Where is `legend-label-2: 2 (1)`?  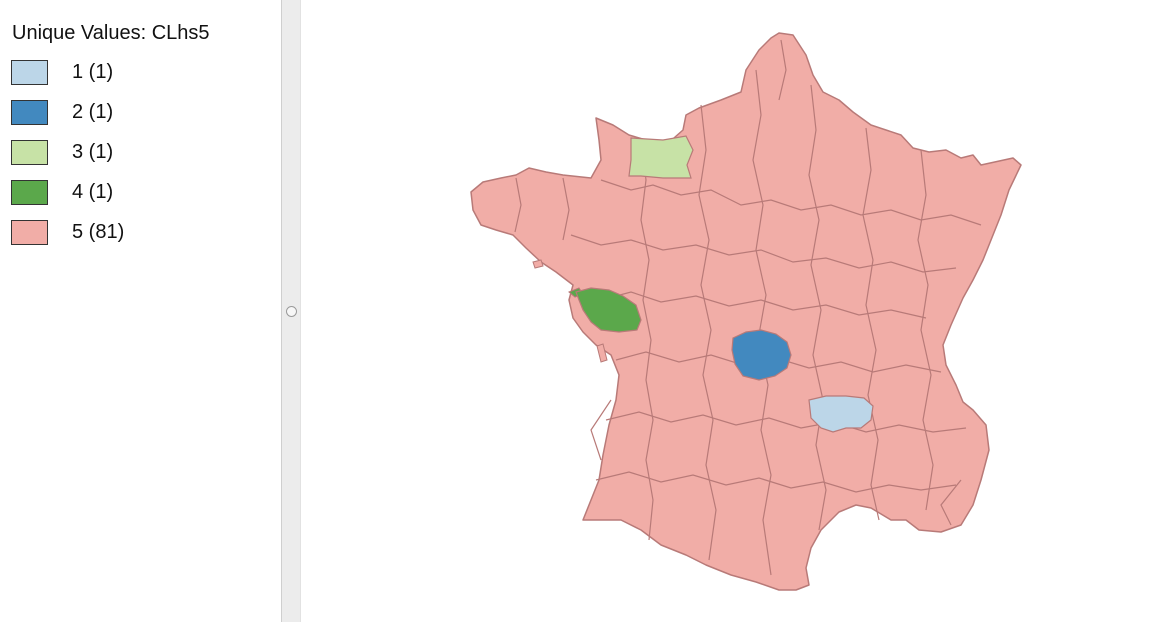
legend-label-2: 2 (1) is located at coordinates (93, 112).